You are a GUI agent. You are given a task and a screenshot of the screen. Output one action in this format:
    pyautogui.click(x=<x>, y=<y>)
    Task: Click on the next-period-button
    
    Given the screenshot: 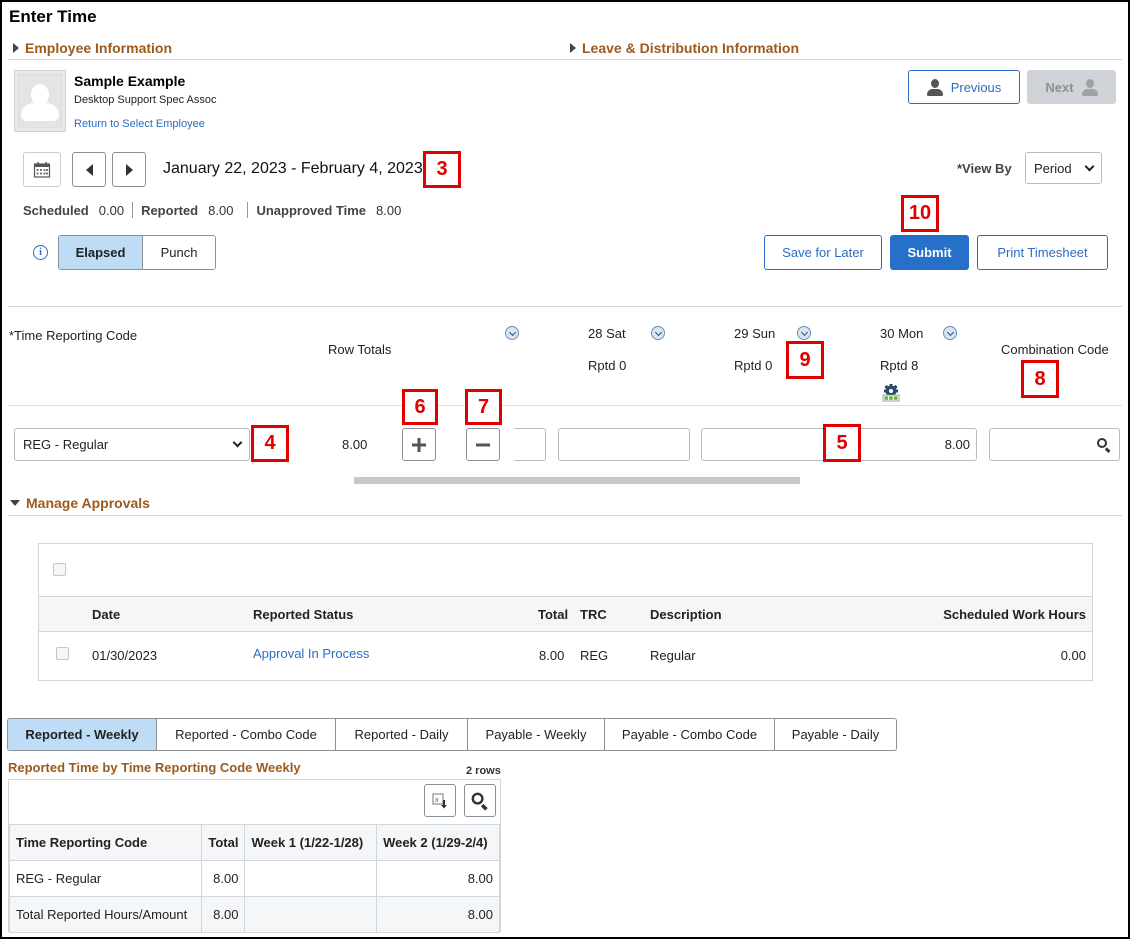 What is the action you would take?
    pyautogui.click(x=129, y=169)
    